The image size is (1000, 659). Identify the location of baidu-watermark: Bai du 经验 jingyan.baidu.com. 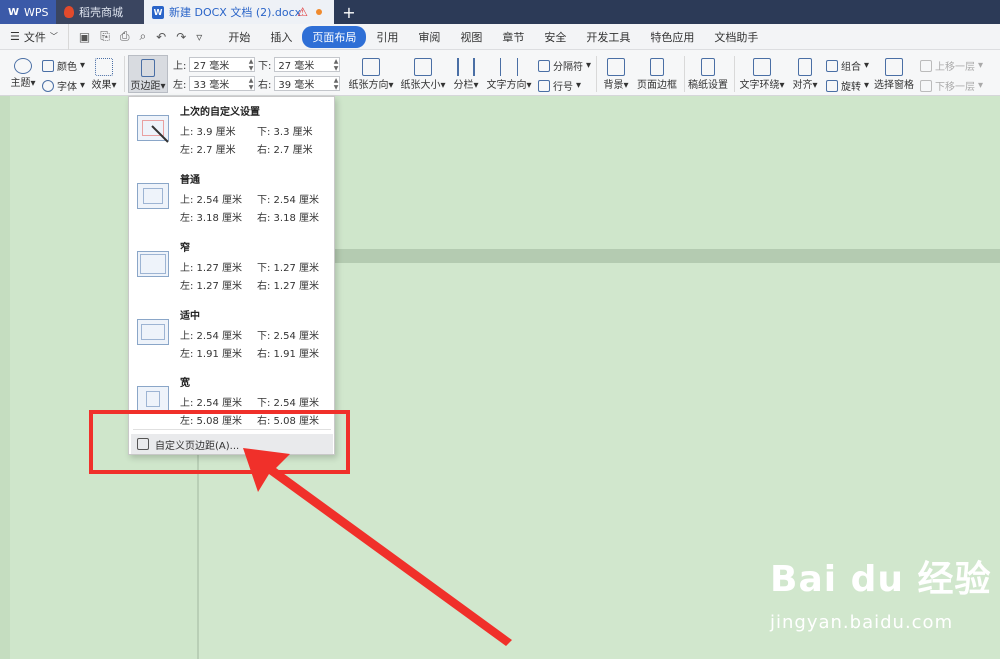
(882, 600).